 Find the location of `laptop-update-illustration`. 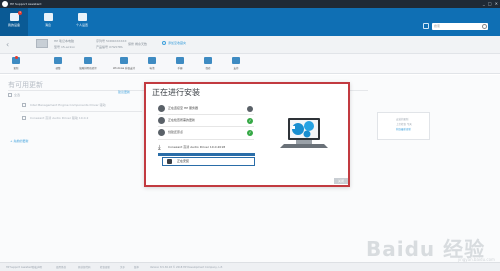

laptop-update-illustration is located at coordinates (304, 133).